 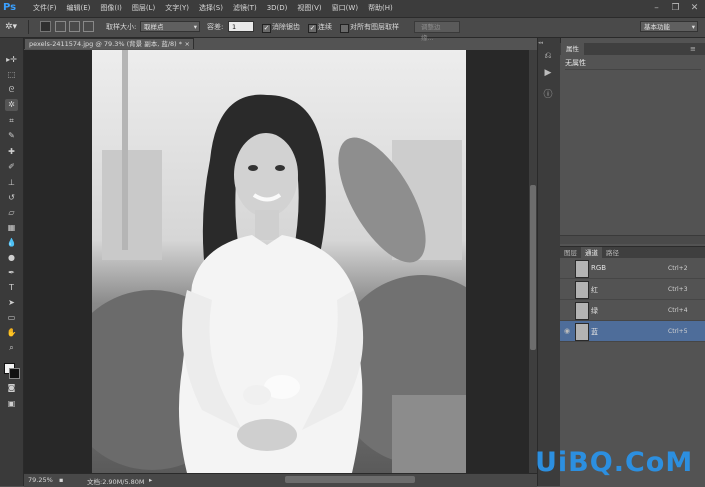 I want to click on healing-brush-tool-icon: ✚, so click(x=11, y=152).